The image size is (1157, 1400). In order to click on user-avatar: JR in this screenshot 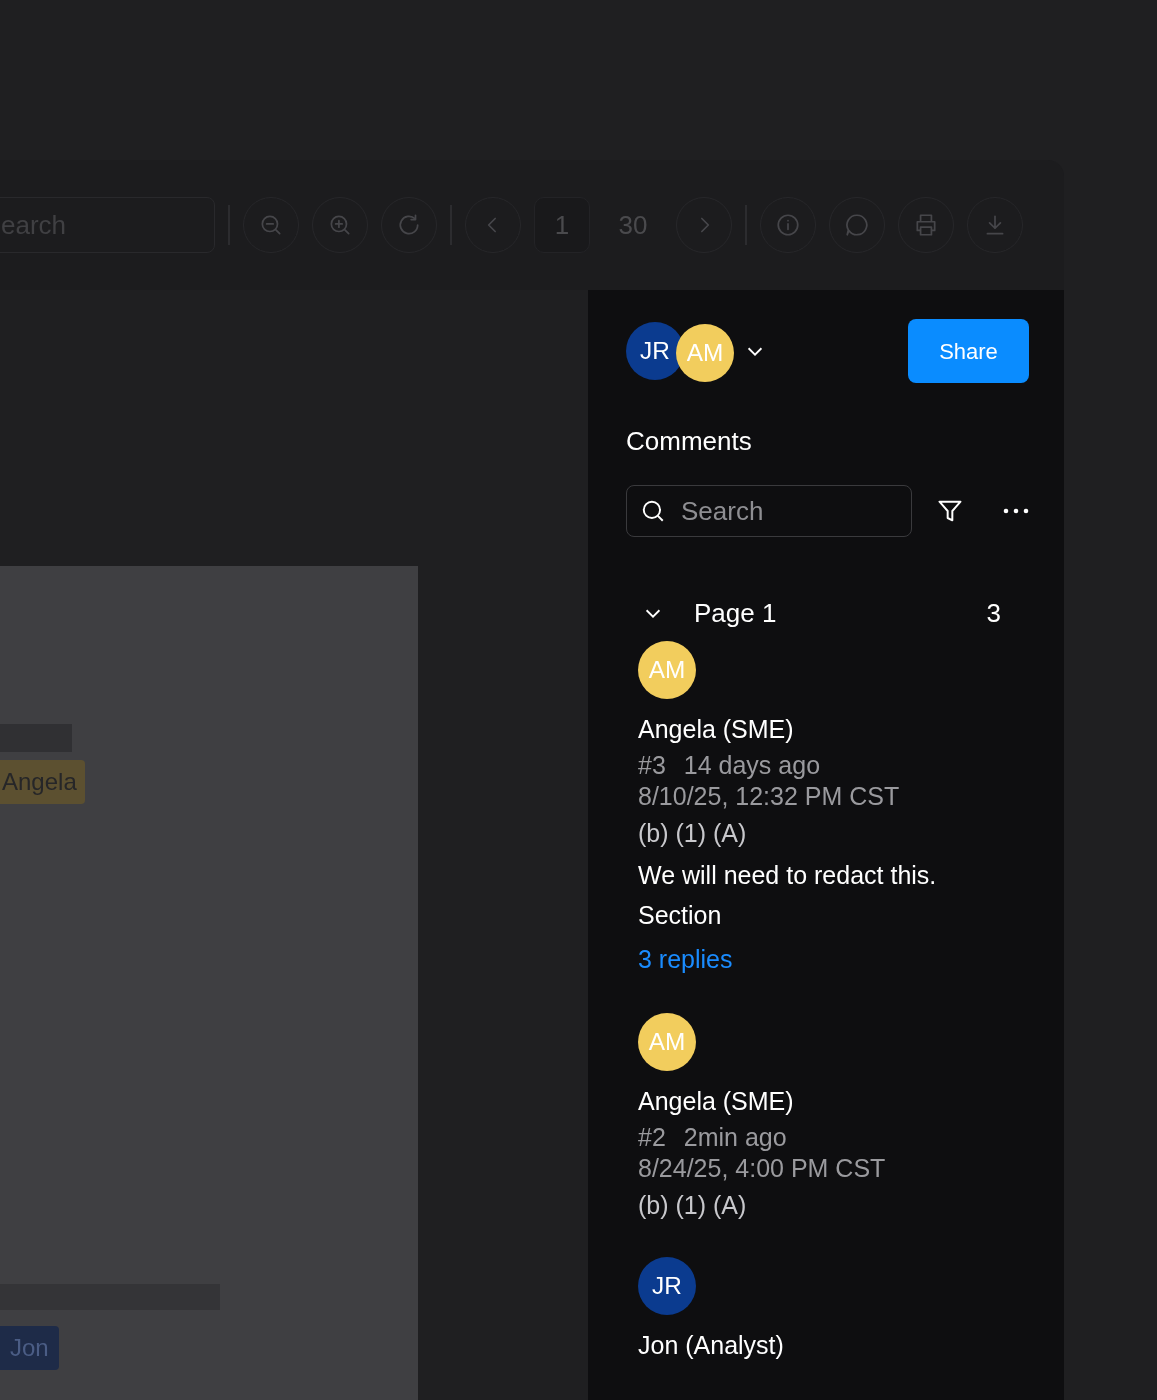, I will do `click(667, 1286)`.